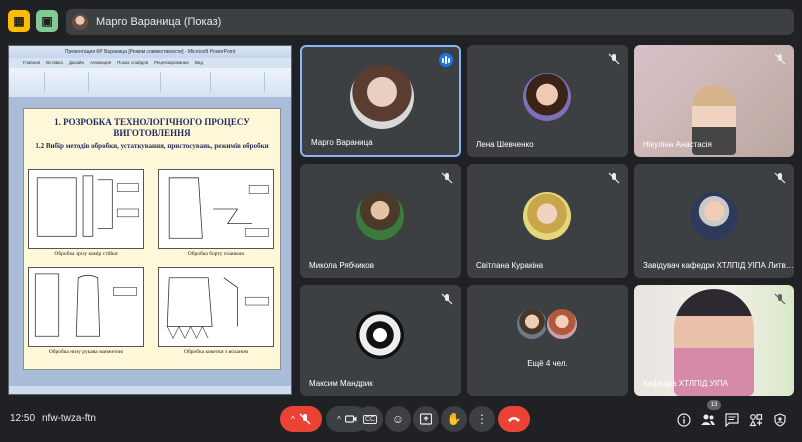  I want to click on ppt-tab: Дизайн, so click(76, 62).